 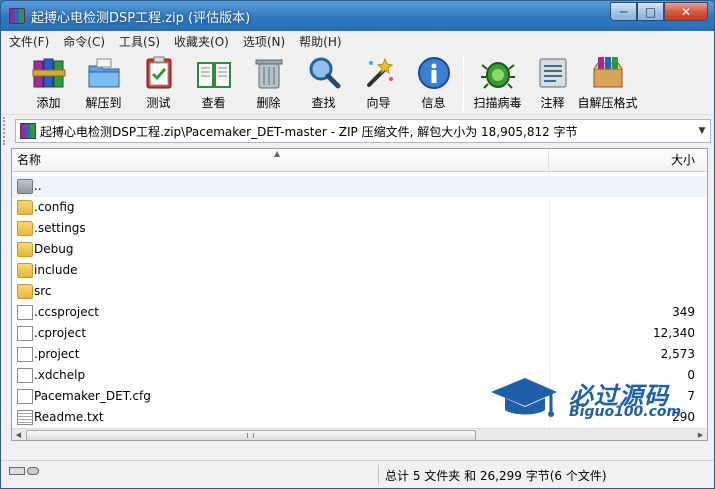 I want to click on comment-label: 注释, so click(x=552, y=103).